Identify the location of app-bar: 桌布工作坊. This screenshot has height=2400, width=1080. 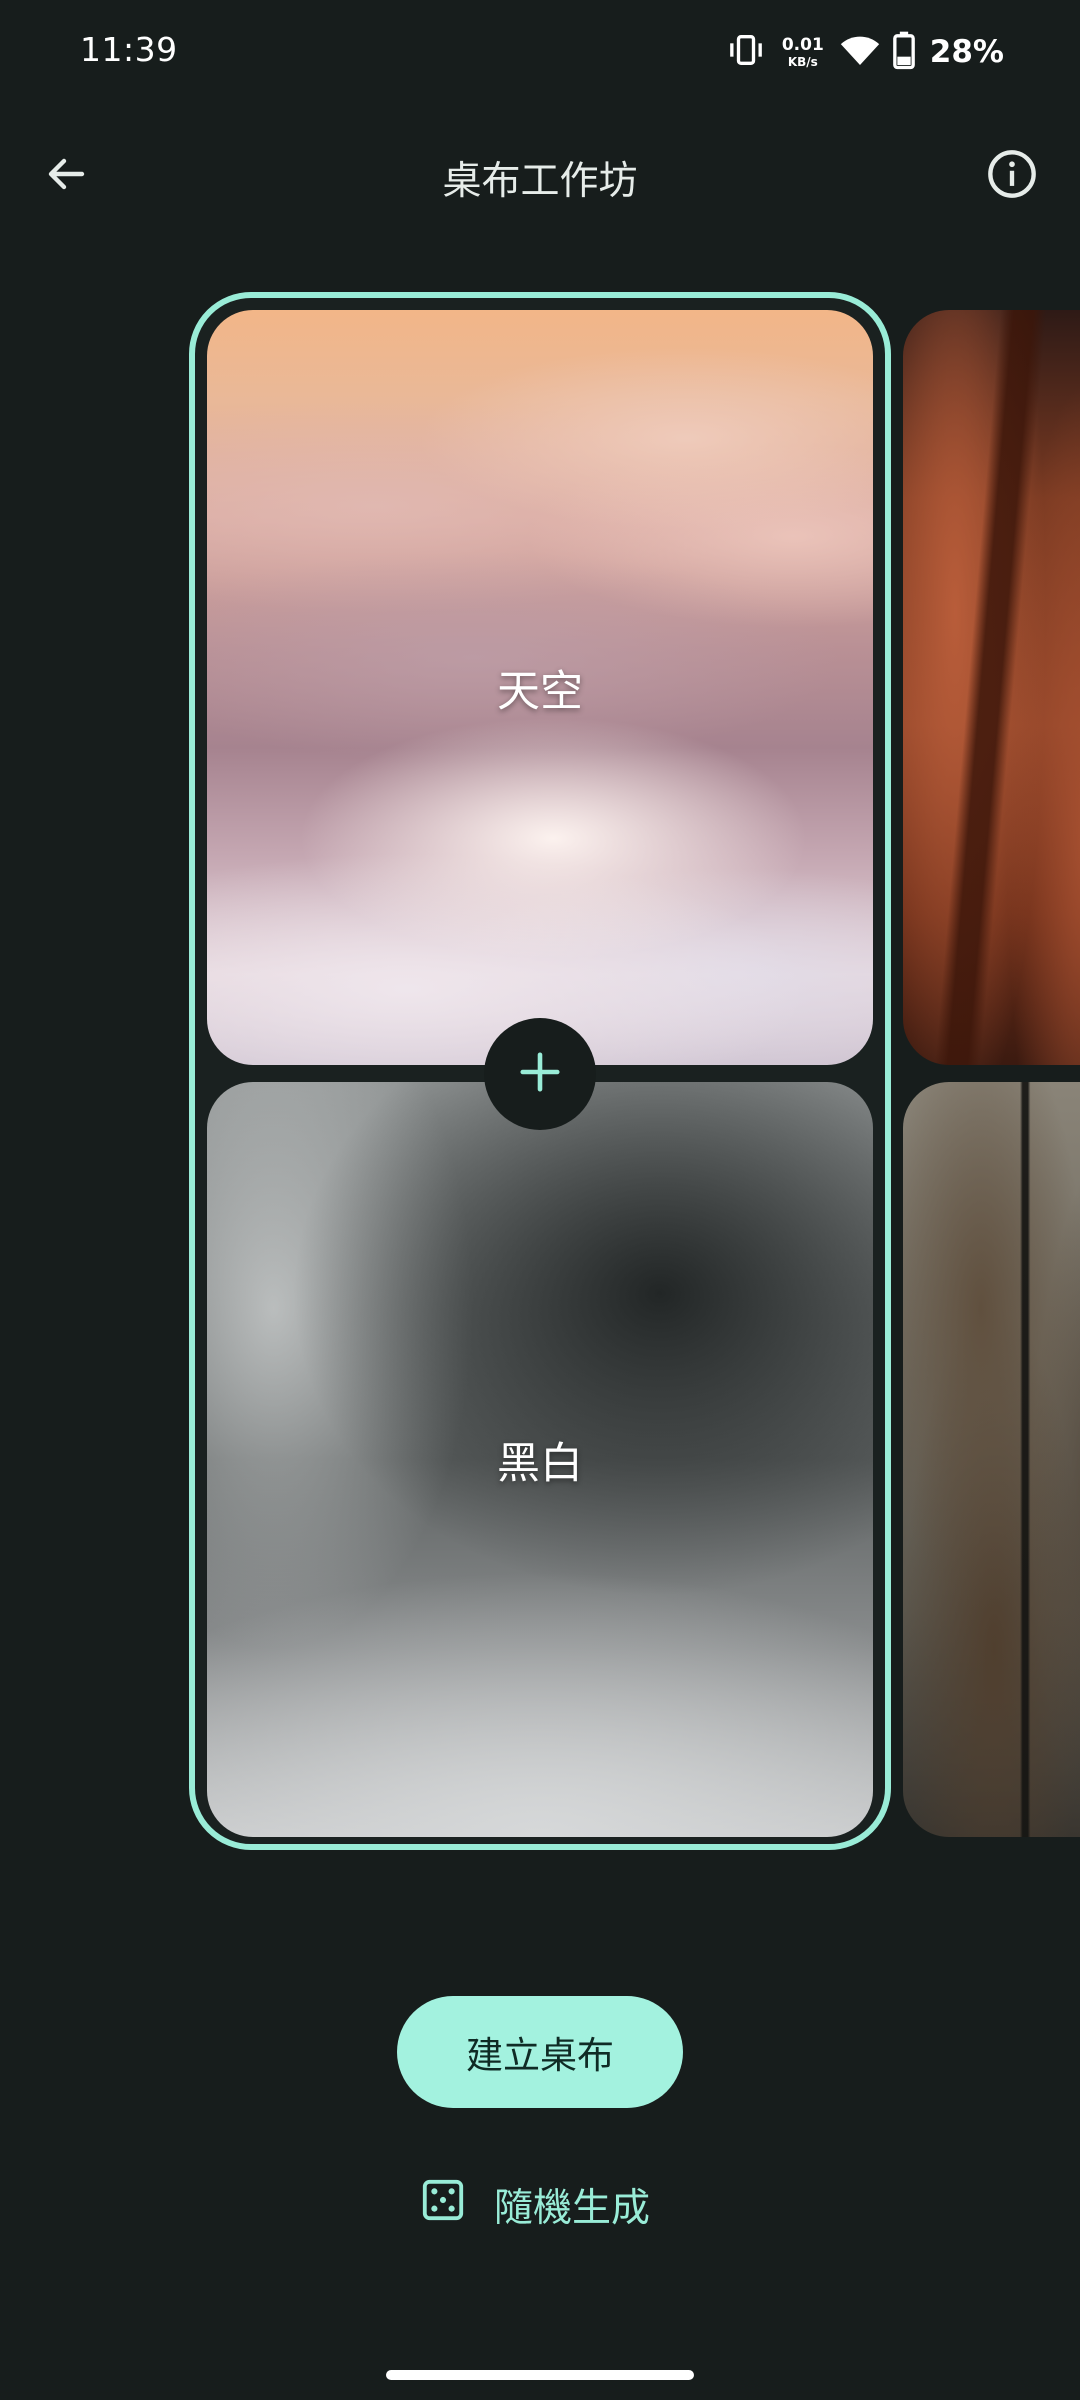
(540, 175).